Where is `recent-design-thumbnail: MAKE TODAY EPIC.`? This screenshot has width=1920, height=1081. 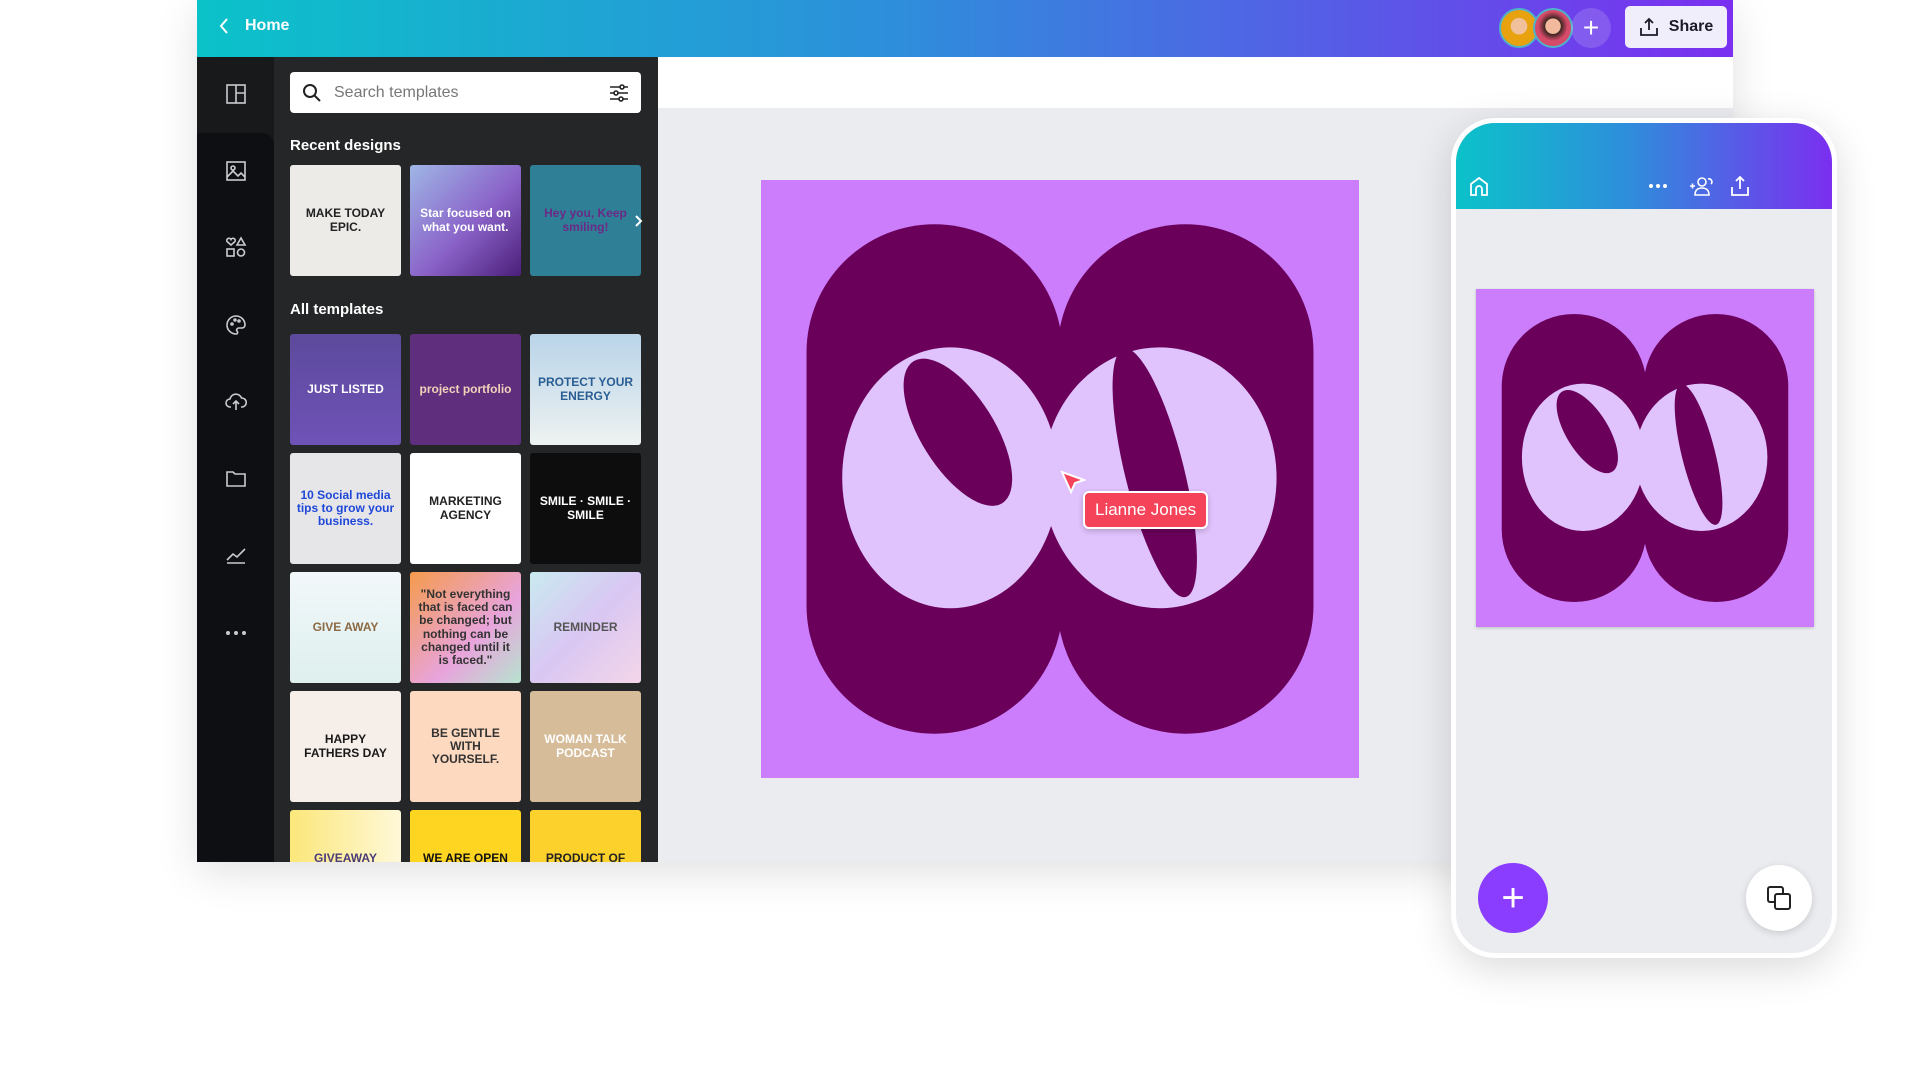
recent-design-thumbnail: MAKE TODAY EPIC. is located at coordinates (345, 220).